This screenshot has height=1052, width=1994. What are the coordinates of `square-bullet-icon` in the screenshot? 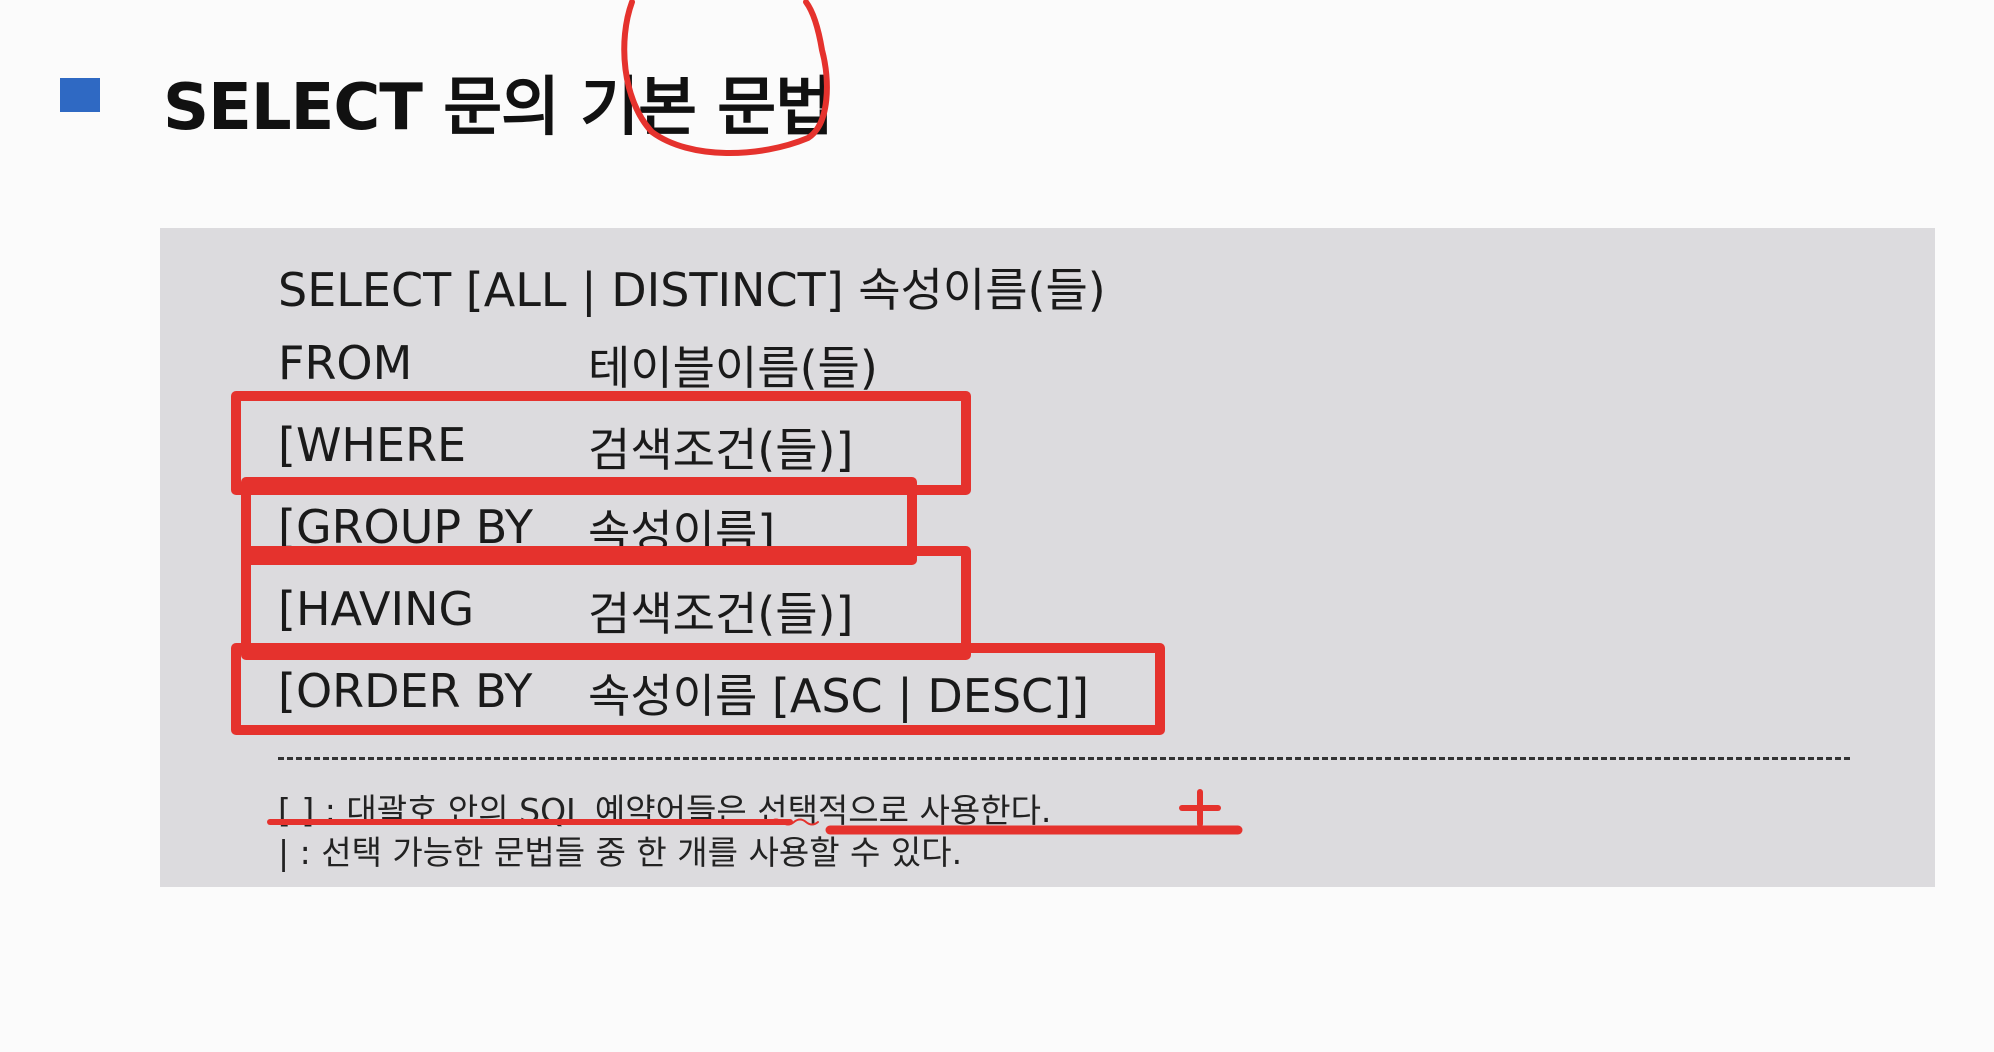 It's located at (80, 95).